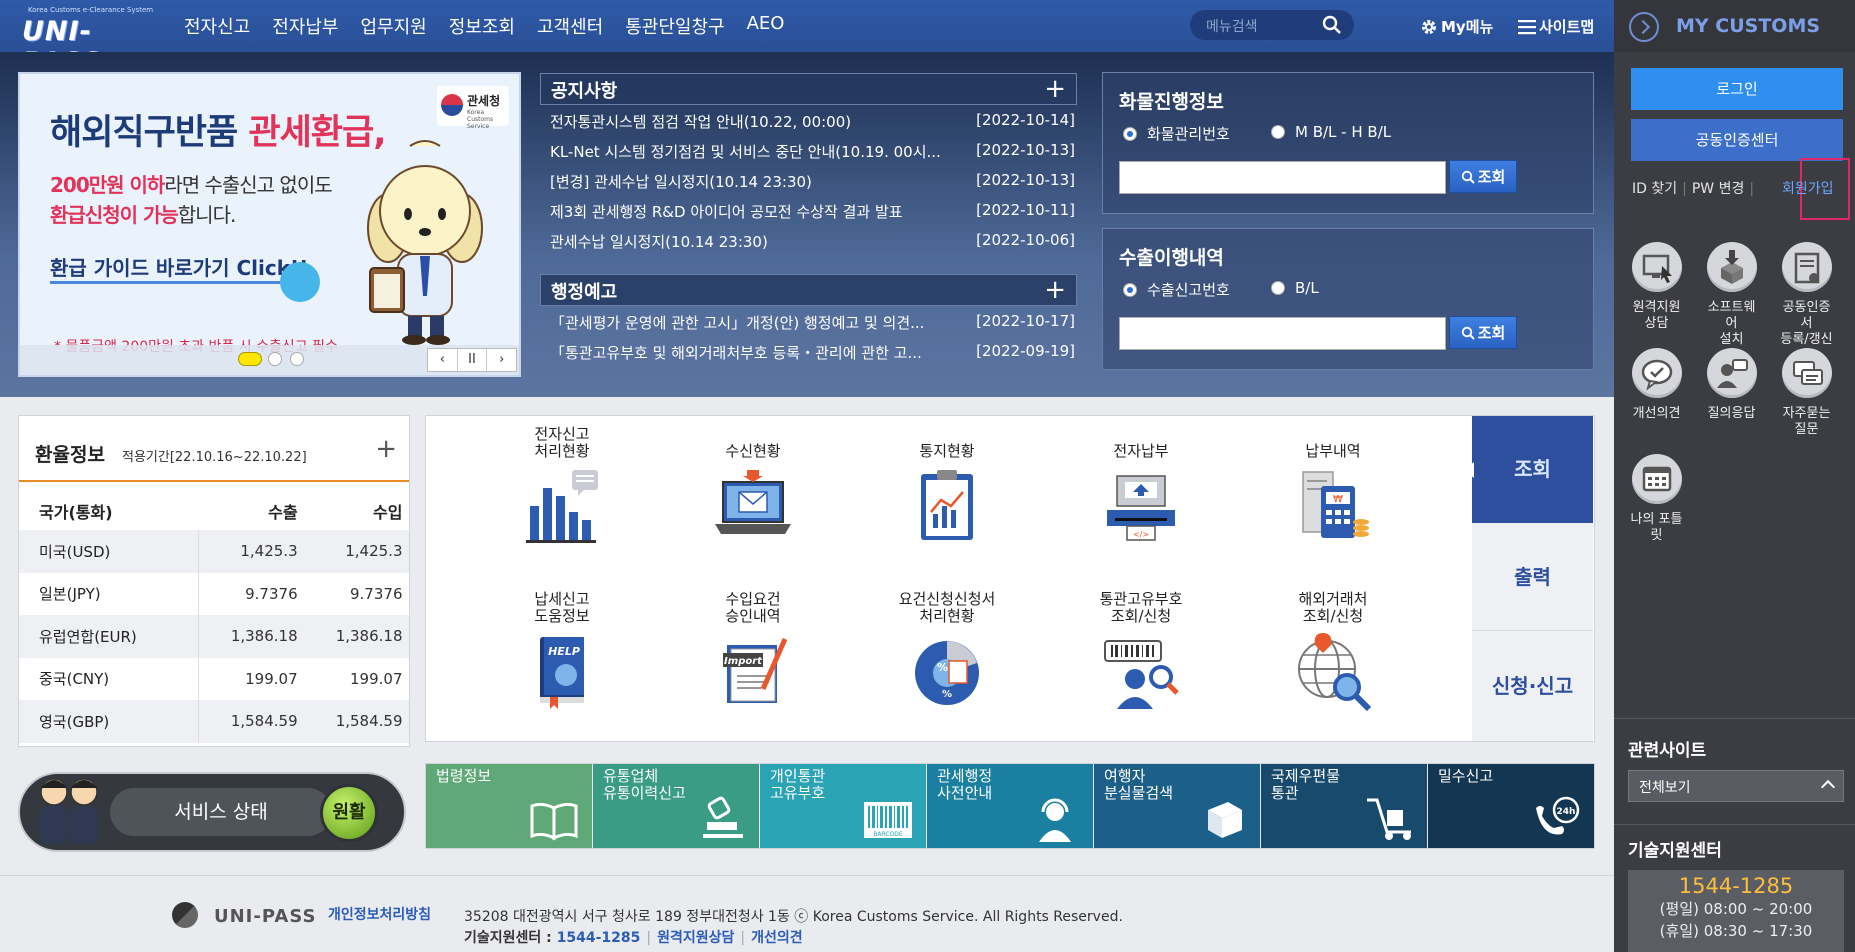 Image resolution: width=1855 pixels, height=952 pixels. I want to click on banner-next-button: ›, so click(501, 360).